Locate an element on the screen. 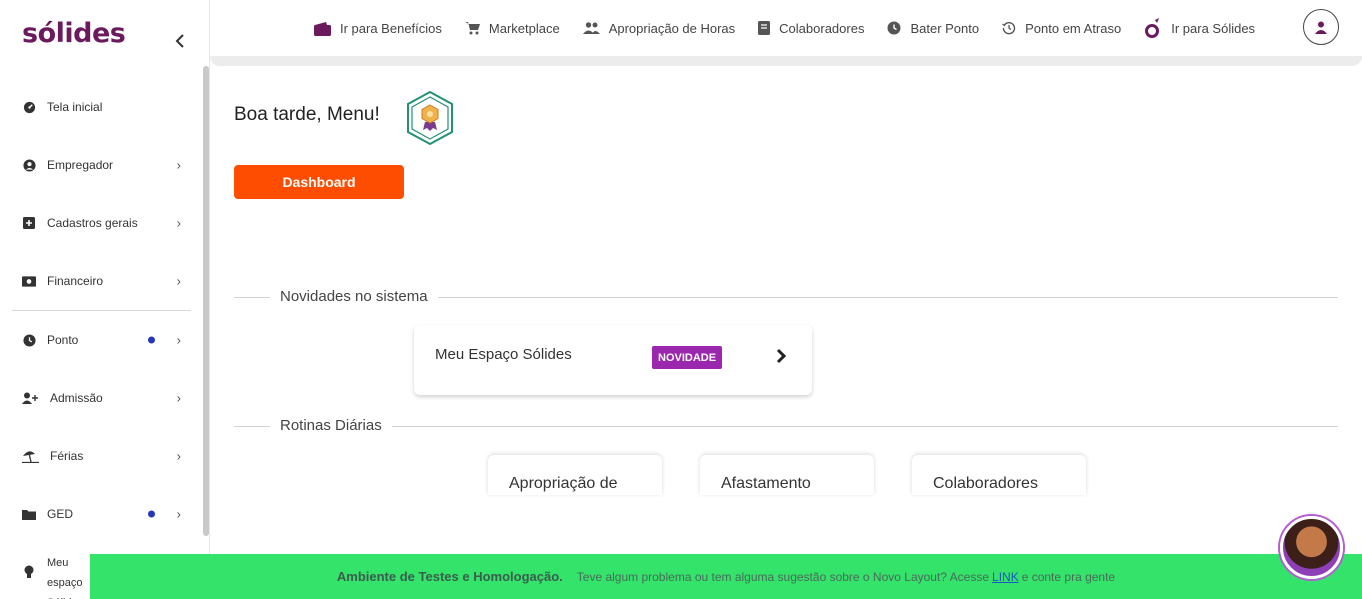 This screenshot has height=599, width=1362. sidebar-item-ponto: Ponto › is located at coordinates (101, 340).